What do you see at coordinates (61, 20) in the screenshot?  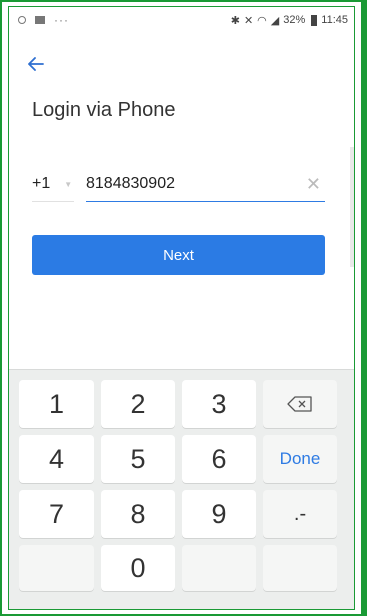 I see `more-notifications-icon: ···` at bounding box center [61, 20].